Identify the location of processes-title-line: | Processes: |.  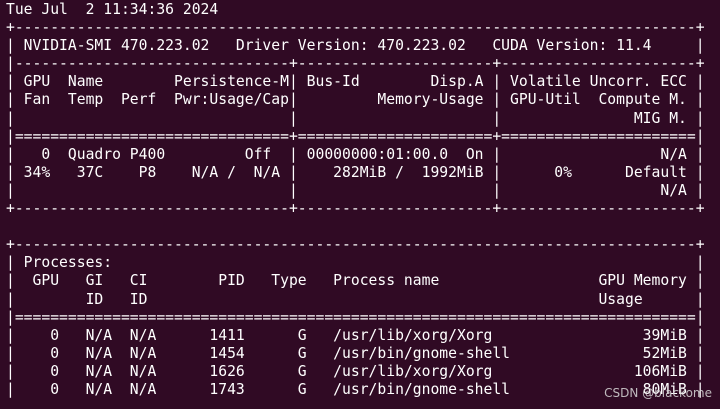
(355, 263).